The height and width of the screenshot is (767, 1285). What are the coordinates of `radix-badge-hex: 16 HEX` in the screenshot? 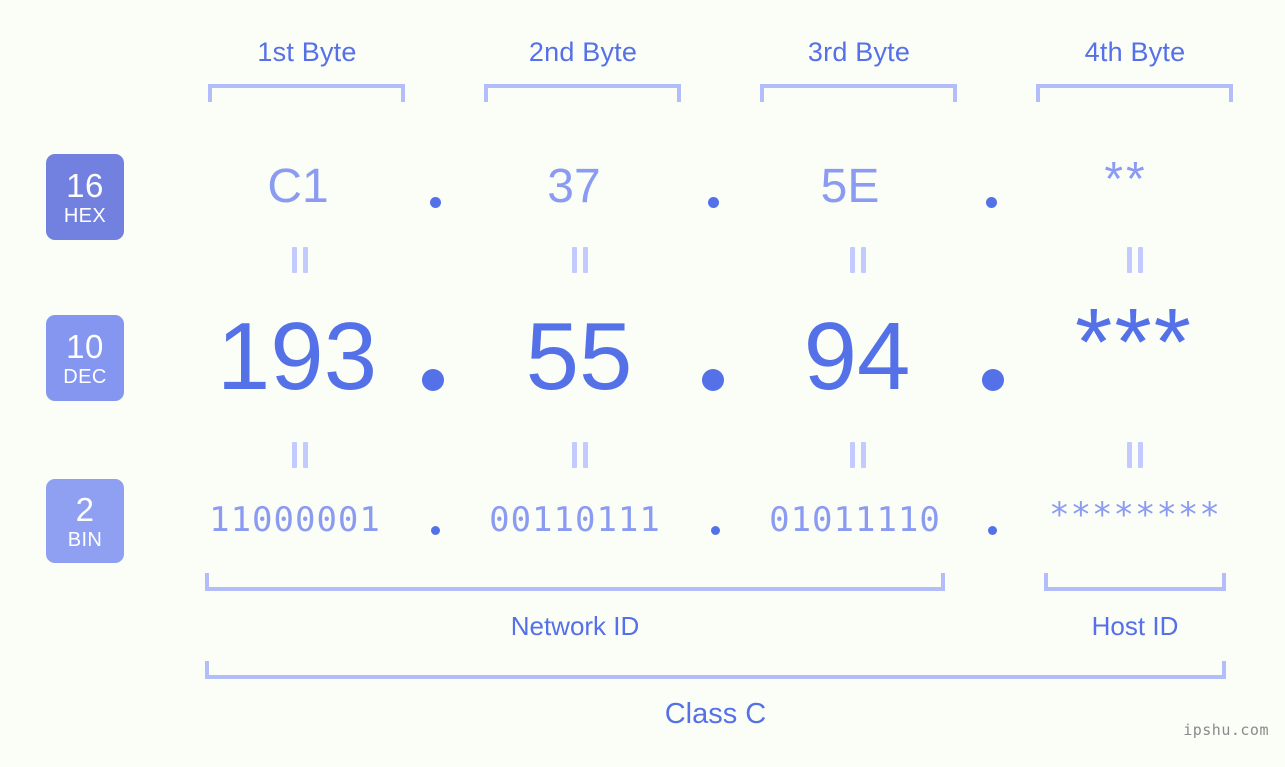 It's located at (85, 197).